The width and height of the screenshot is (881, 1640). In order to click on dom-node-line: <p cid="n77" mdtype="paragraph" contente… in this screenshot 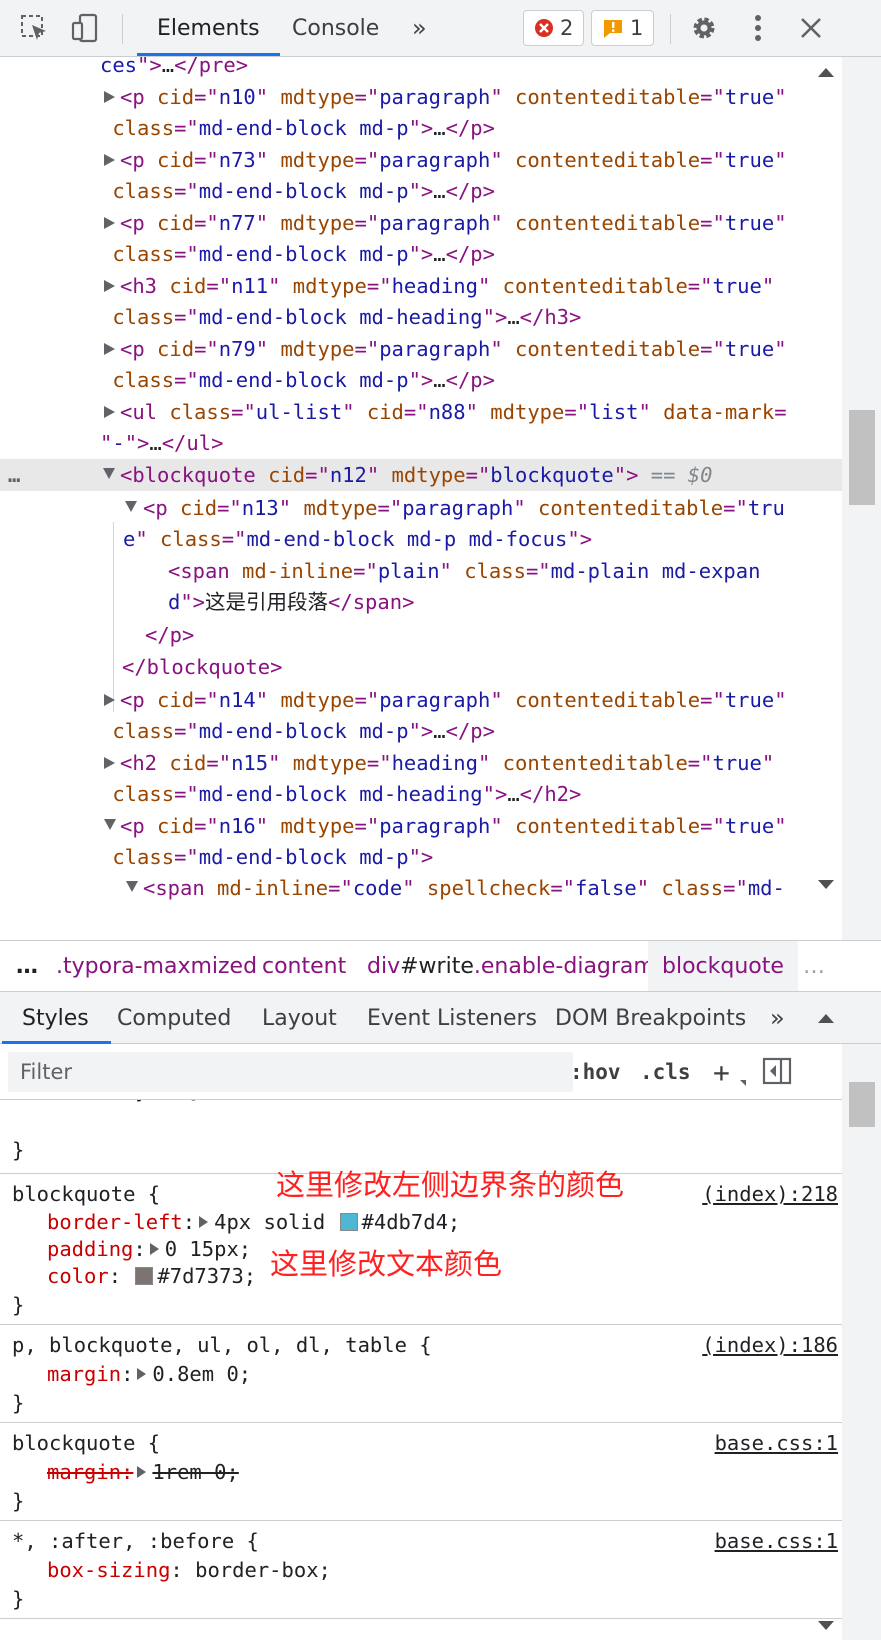, I will do `click(421, 223)`.